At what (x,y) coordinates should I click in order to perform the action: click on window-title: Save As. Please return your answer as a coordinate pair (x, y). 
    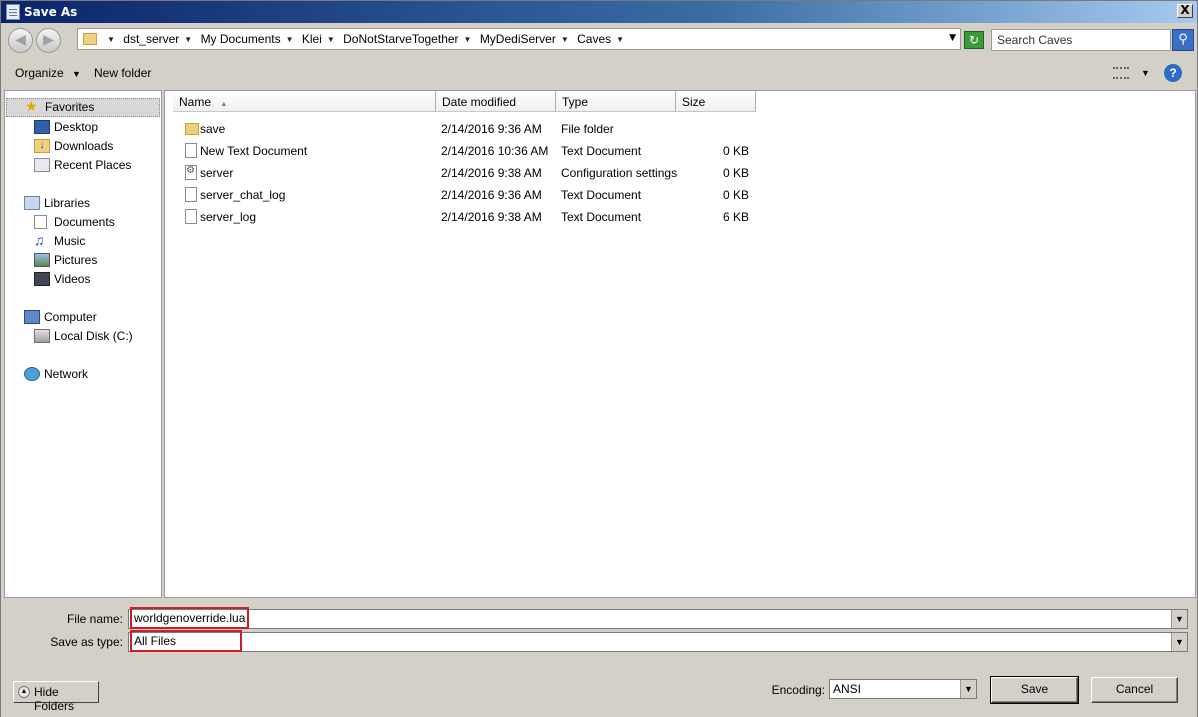
    Looking at the image, I should click on (51, 12).